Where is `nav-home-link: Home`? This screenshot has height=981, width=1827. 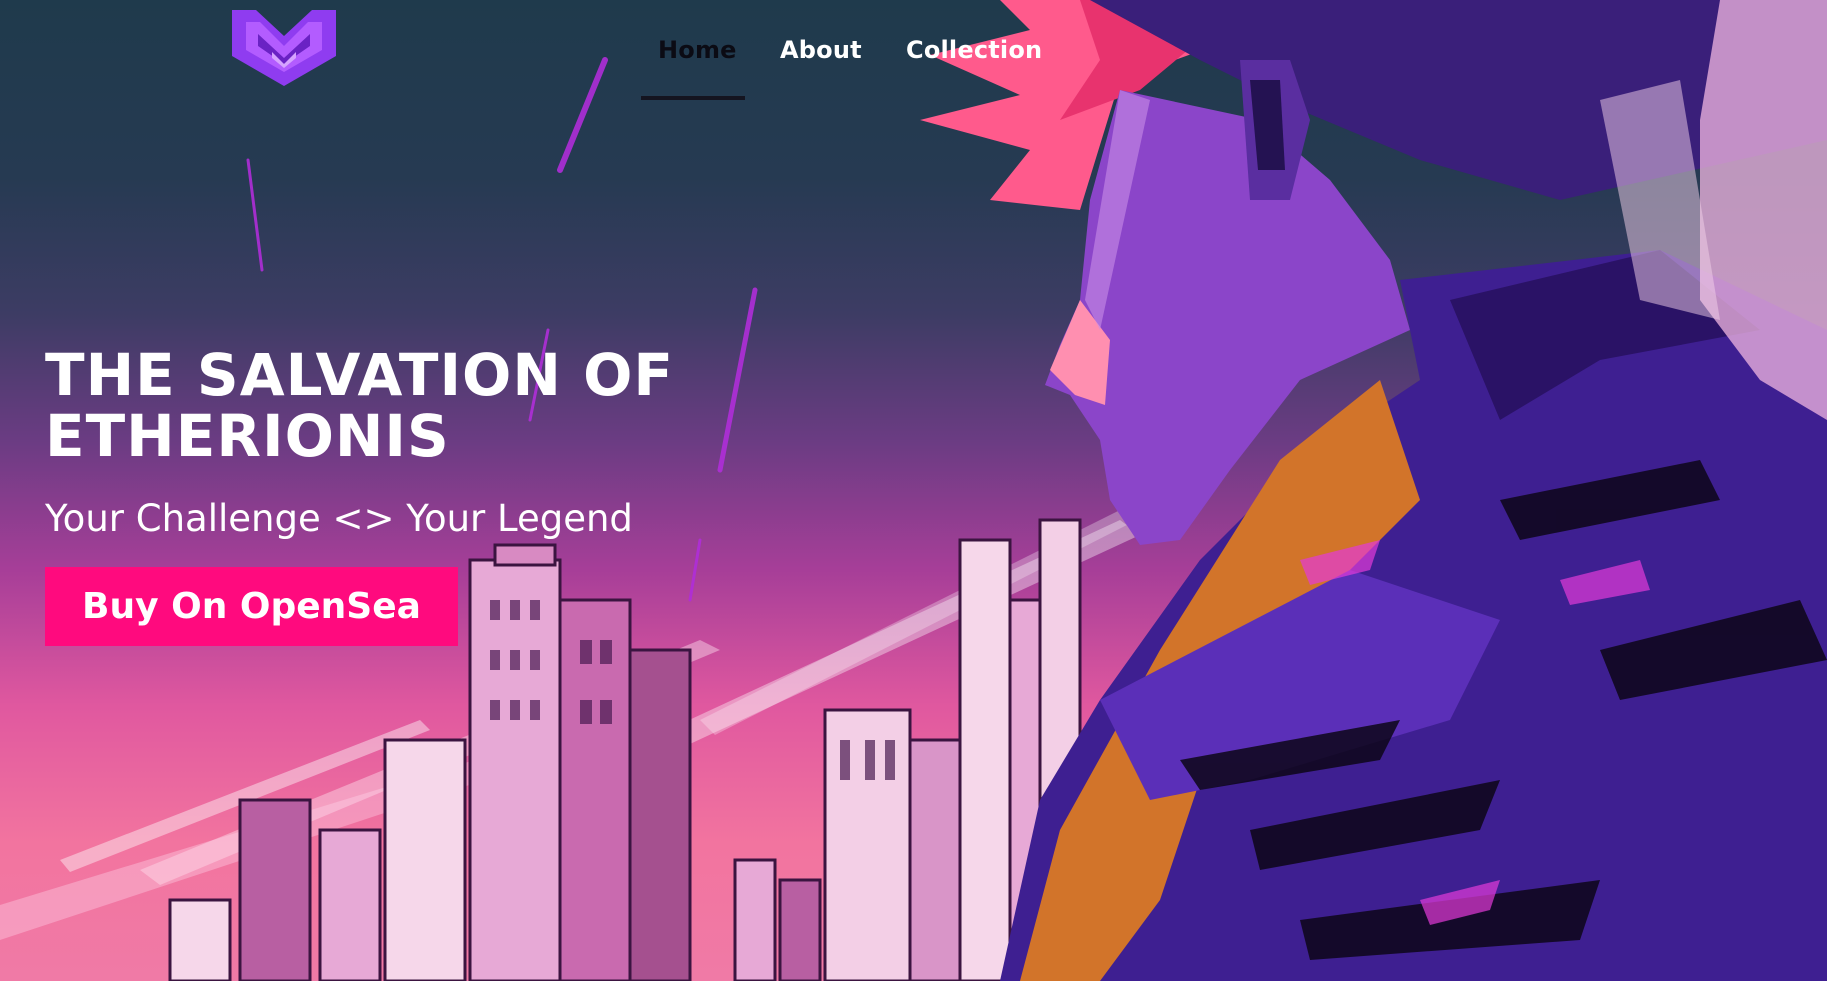 nav-home-link: Home is located at coordinates (697, 50).